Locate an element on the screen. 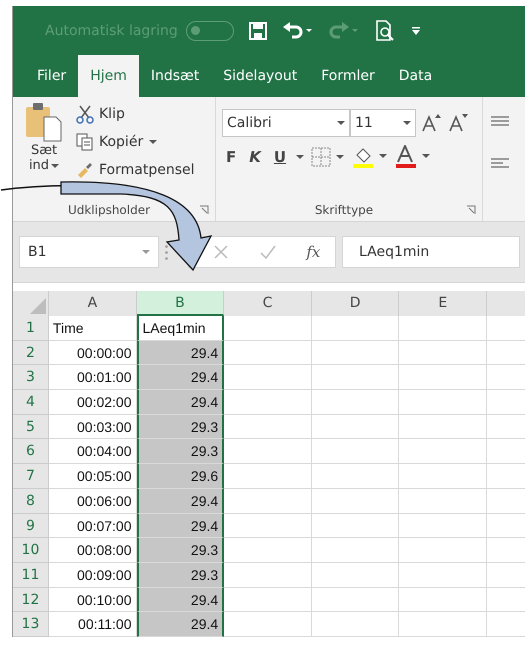 This screenshot has width=525, height=665. autosave-toggle is located at coordinates (210, 30).